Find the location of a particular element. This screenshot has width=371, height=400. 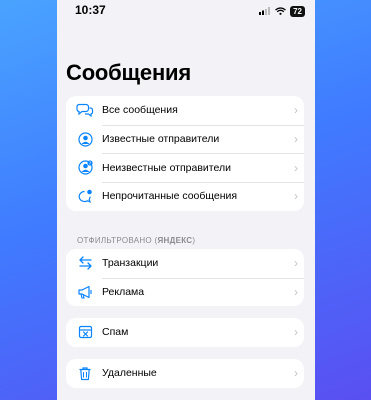

megaphone-icon is located at coordinates (85, 292).